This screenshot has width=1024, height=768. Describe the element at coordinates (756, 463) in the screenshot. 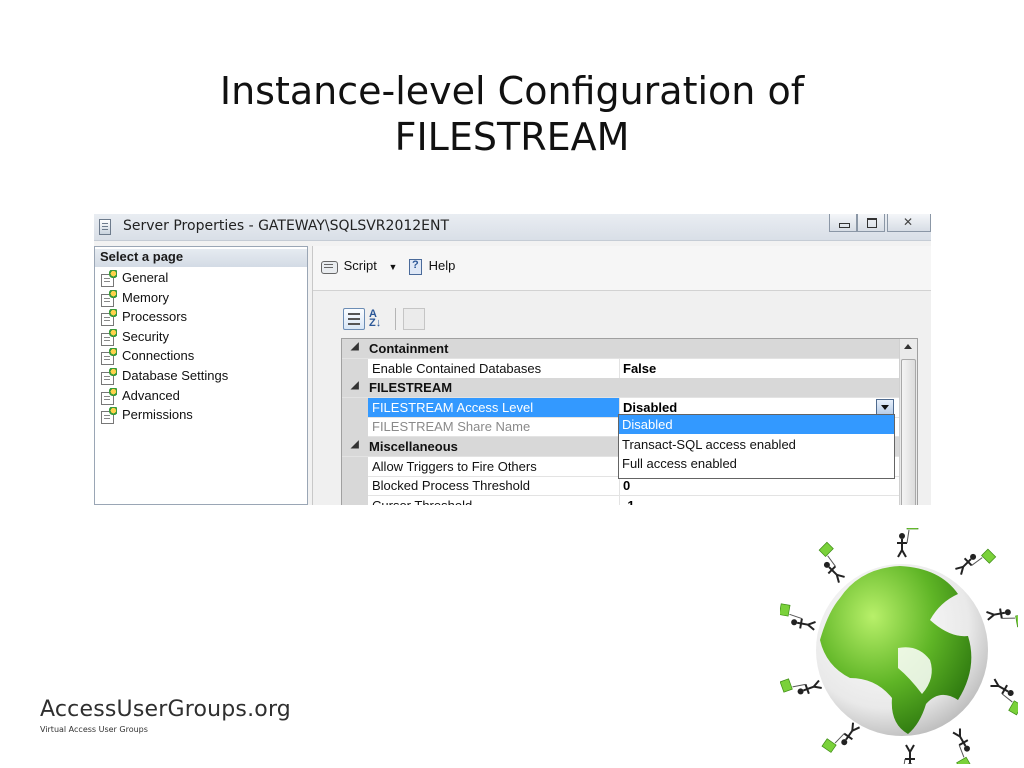

I see `dropdown-option: Full access enabled` at that location.